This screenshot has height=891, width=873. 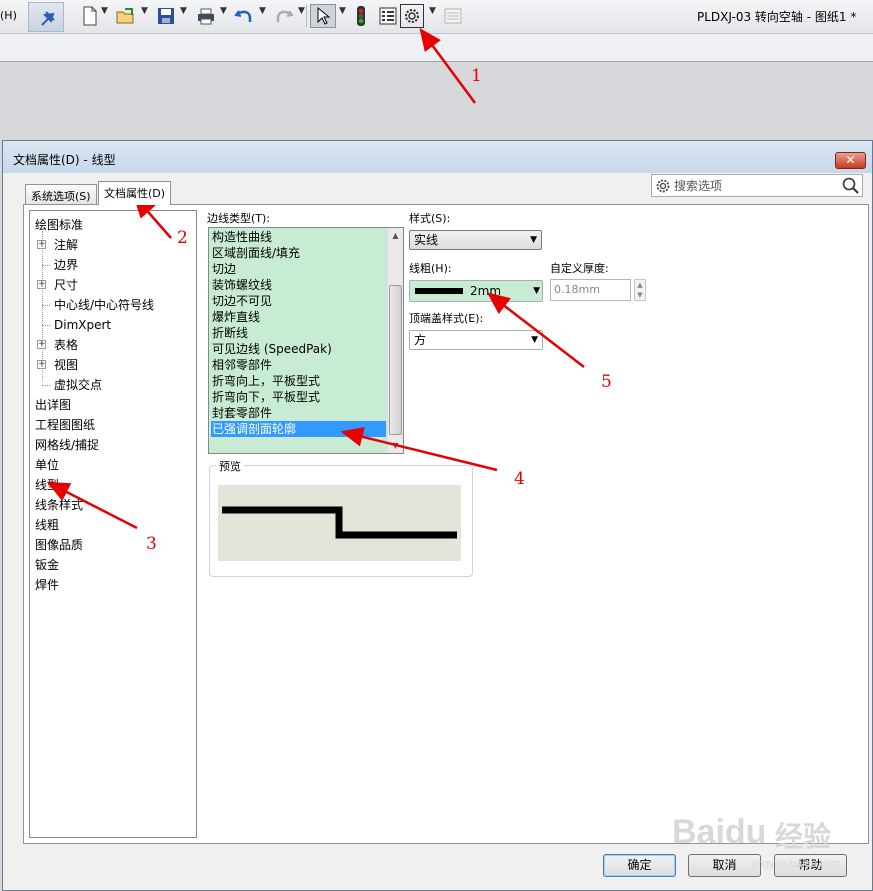 I want to click on watermark-brand: Baidu, so click(x=719, y=832).